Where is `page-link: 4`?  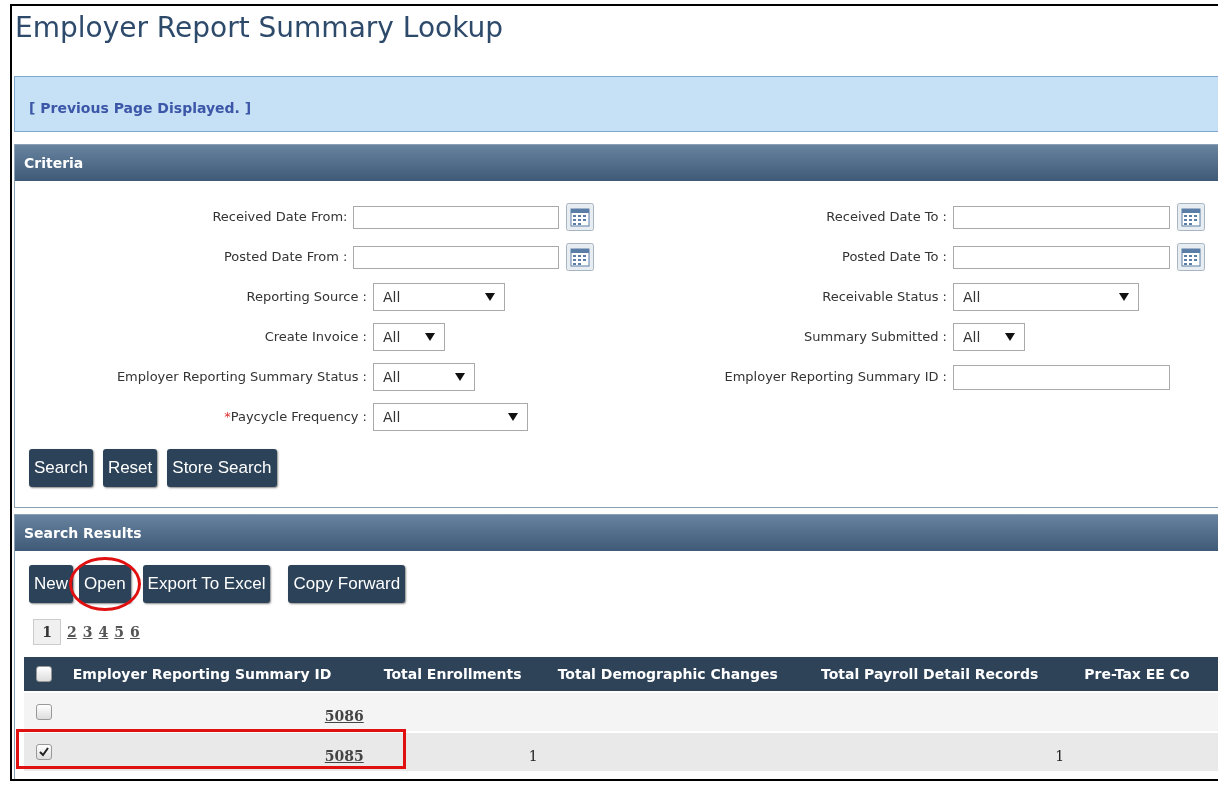
page-link: 4 is located at coordinates (103, 632).